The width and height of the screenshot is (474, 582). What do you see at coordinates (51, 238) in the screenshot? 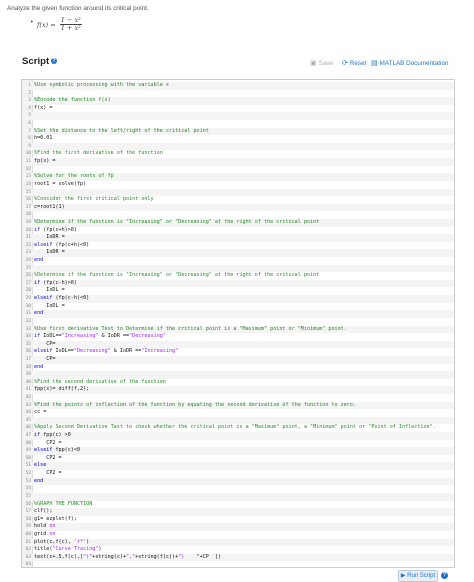
I see `line-code: IoDR =` at bounding box center [51, 238].